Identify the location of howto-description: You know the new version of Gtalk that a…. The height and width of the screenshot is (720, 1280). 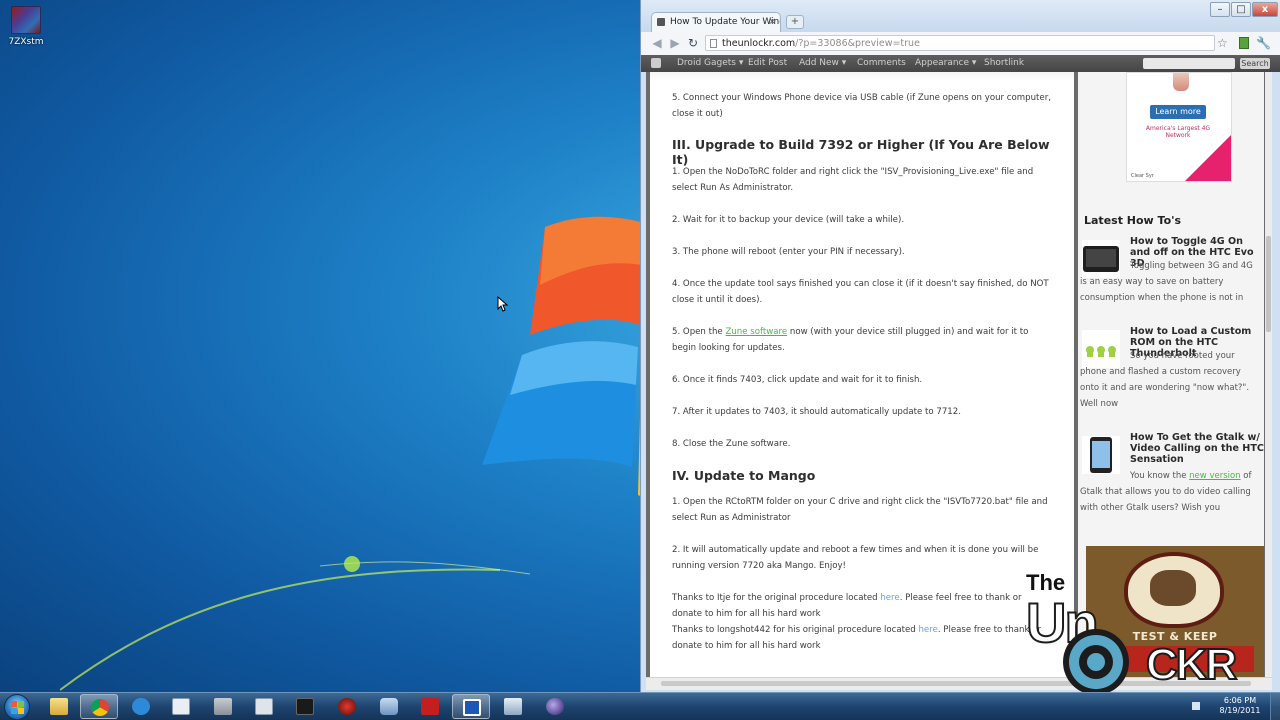
(1170, 492).